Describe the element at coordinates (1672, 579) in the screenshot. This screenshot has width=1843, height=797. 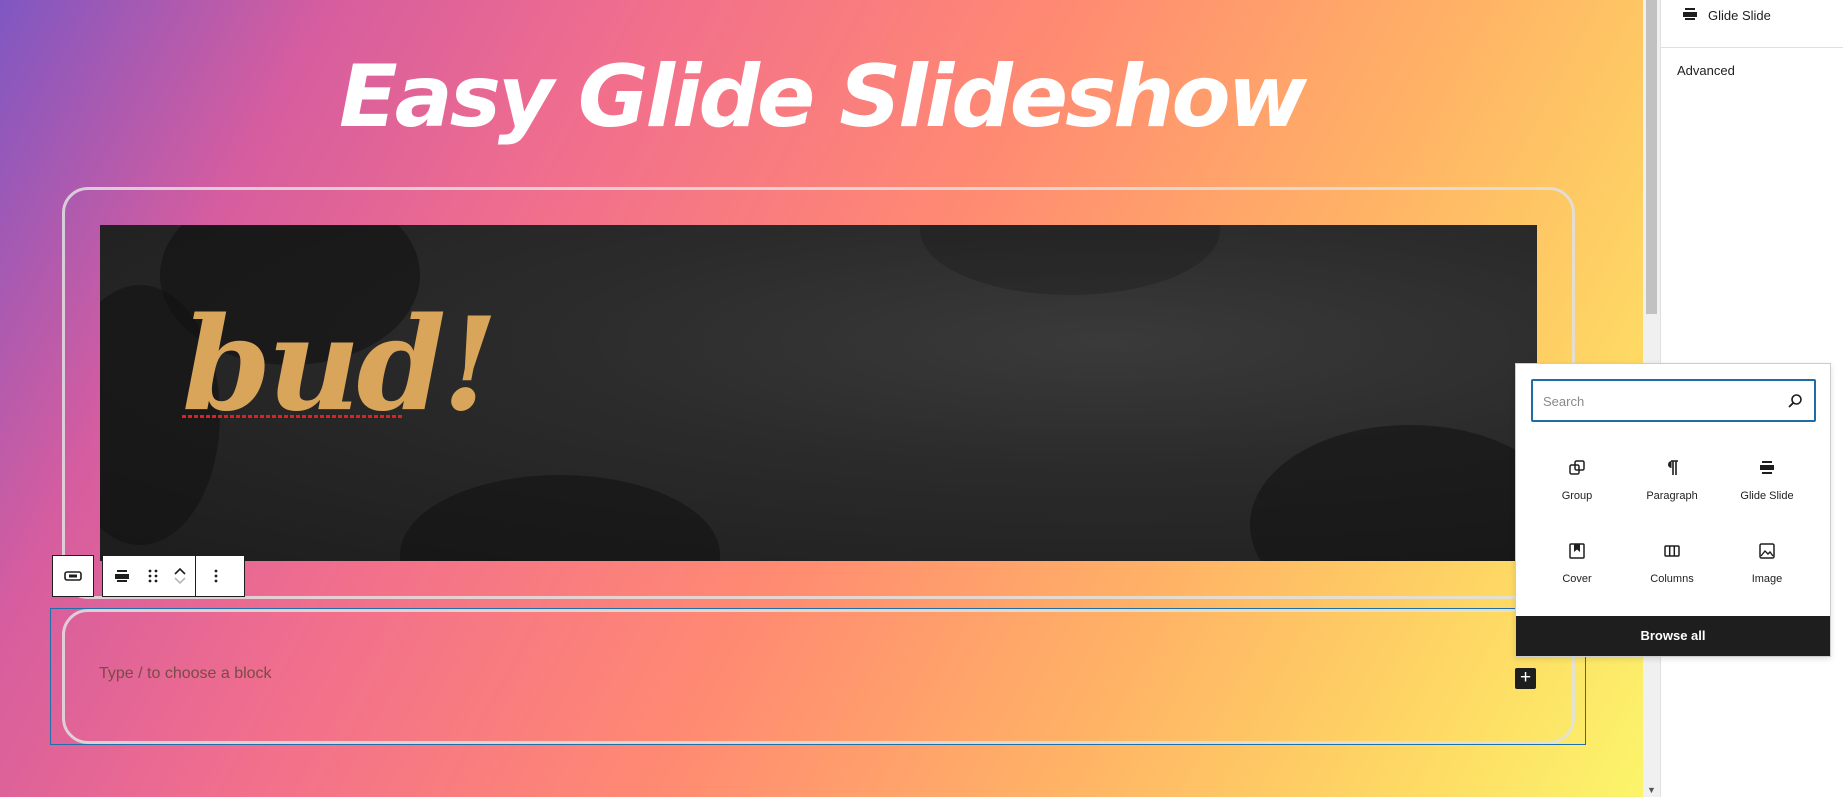
I see `inserter-item-label: Columns` at that location.